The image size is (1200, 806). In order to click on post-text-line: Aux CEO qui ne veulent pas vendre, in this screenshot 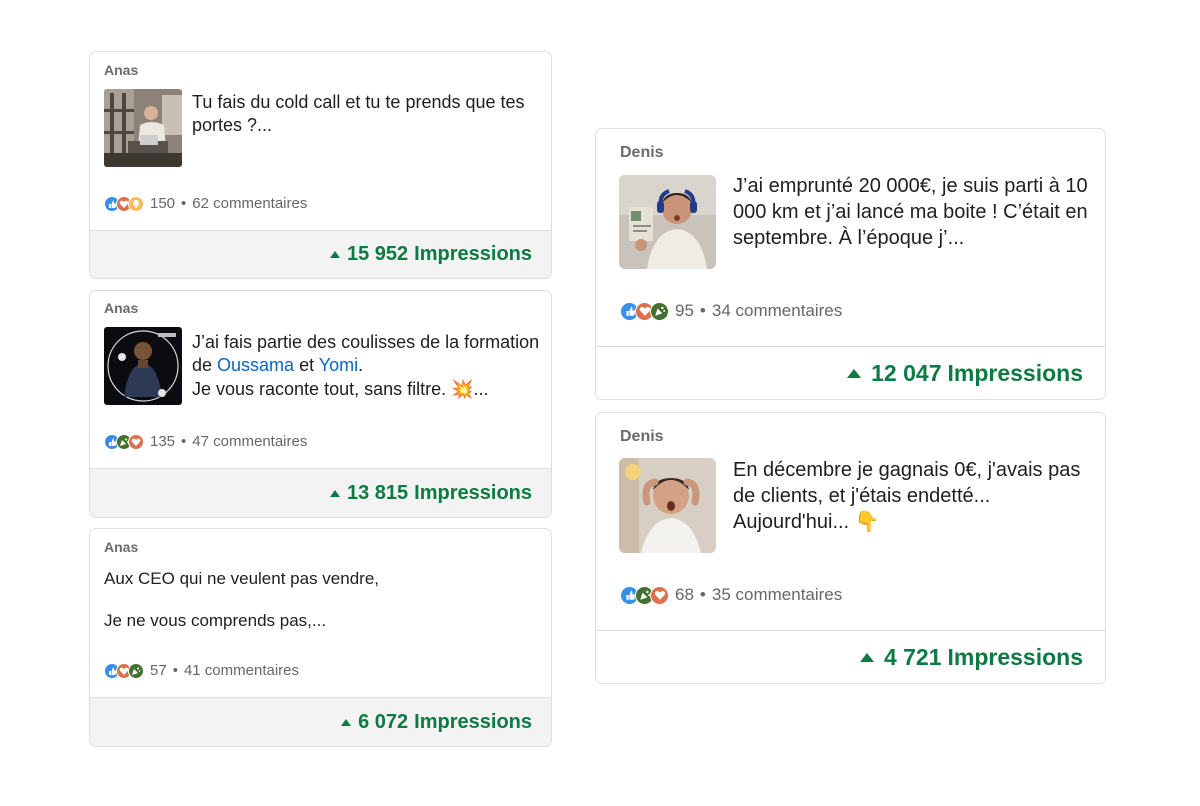, I will do `click(241, 578)`.